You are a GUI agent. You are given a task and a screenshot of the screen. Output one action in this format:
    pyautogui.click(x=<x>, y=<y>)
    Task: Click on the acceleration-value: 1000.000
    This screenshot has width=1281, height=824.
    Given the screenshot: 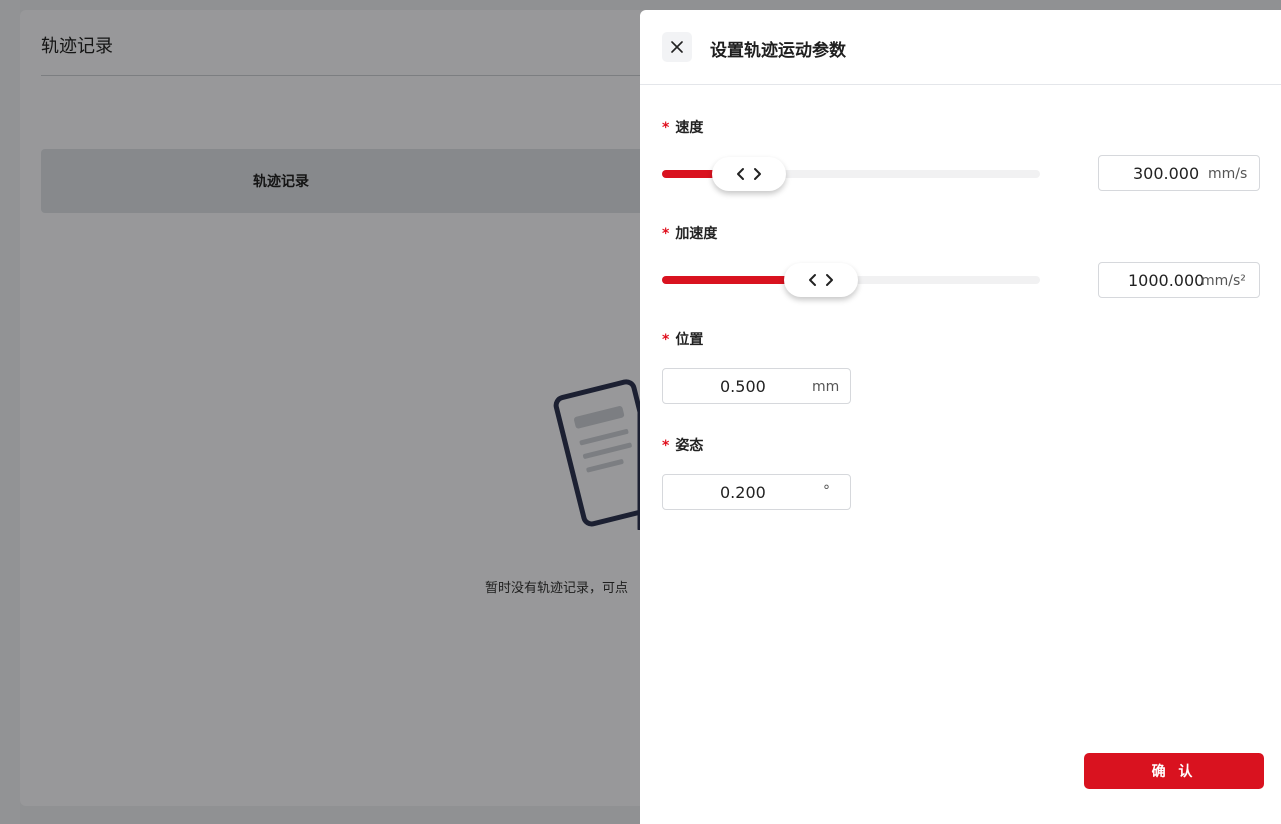 What is the action you would take?
    pyautogui.click(x=1166, y=280)
    